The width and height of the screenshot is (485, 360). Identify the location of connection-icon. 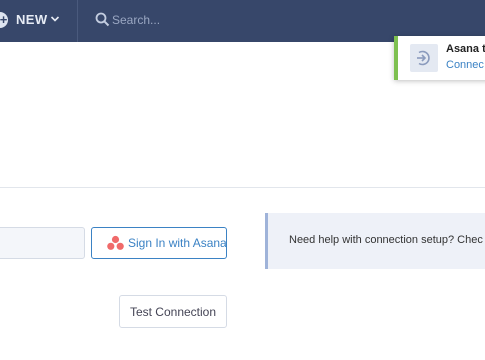
(423, 58).